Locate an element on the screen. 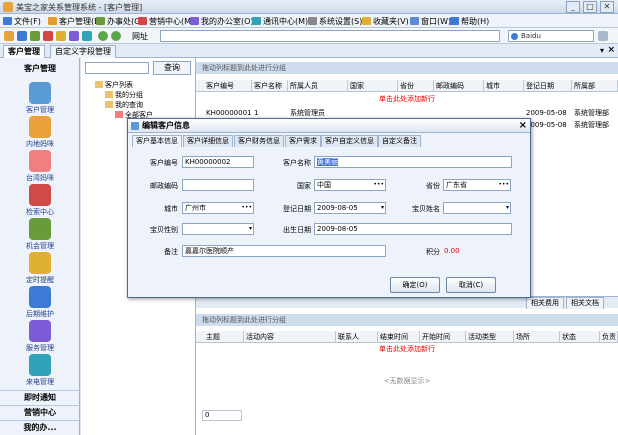 This screenshot has width=618, height=435. tab-customer-management: 客户管理 is located at coordinates (24, 51).